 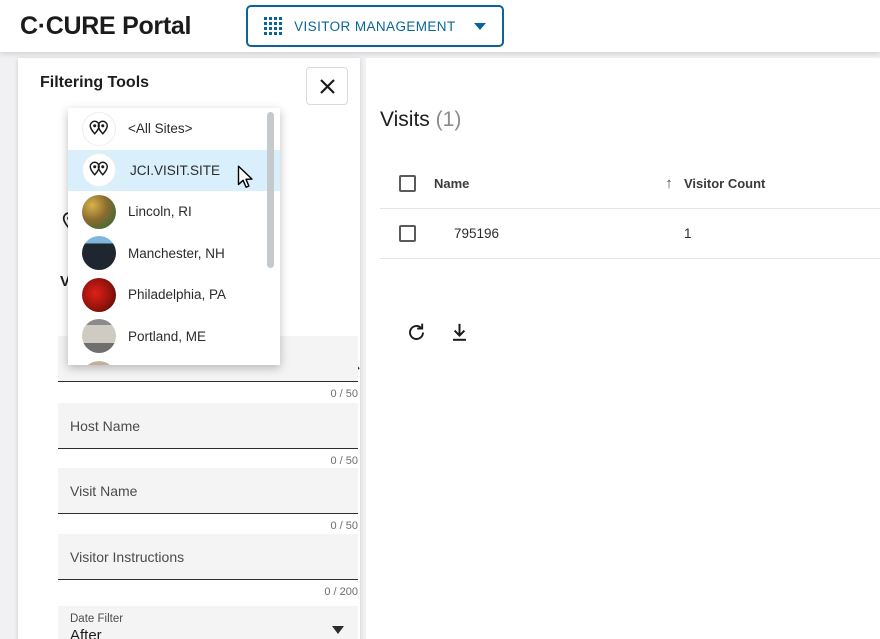 I want to click on mouse-cursor, so click(x=245, y=176).